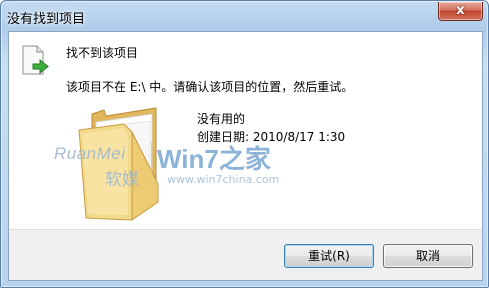 Image resolution: width=489 pixels, height=288 pixels. I want to click on watermark-divider, so click(151, 163).